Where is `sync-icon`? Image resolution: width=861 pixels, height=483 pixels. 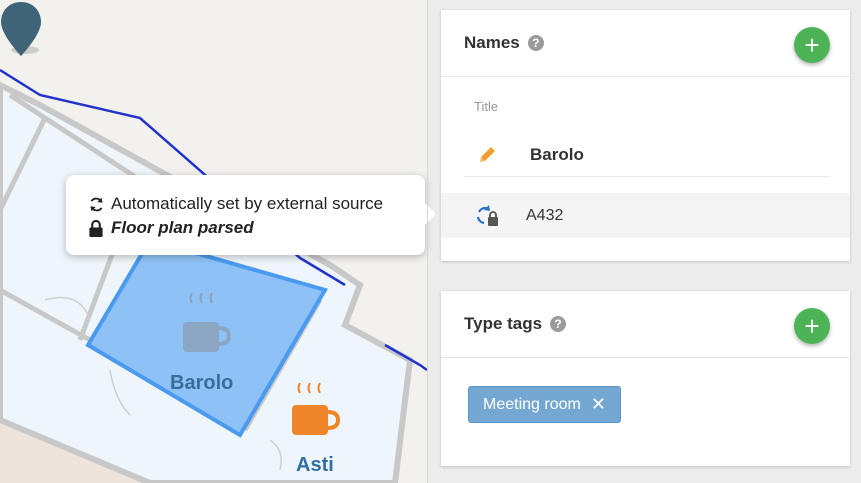 sync-icon is located at coordinates (97, 204).